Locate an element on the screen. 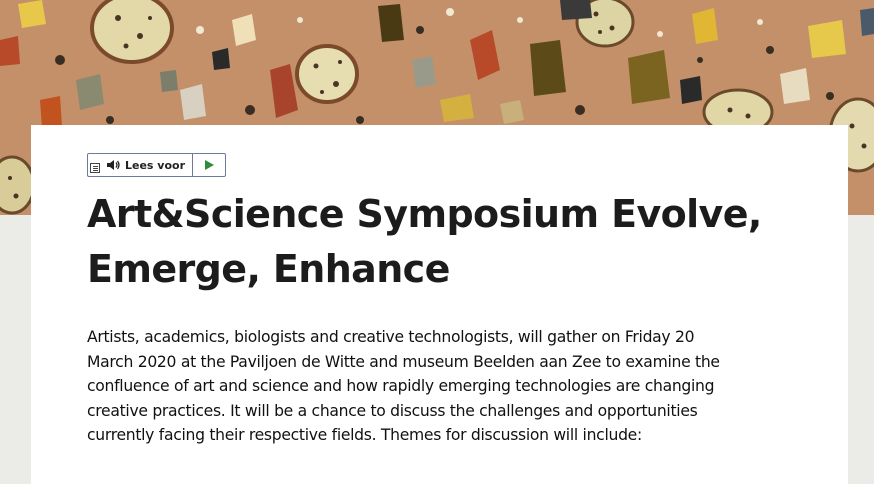 This screenshot has width=874, height=484. play-button is located at coordinates (209, 165).